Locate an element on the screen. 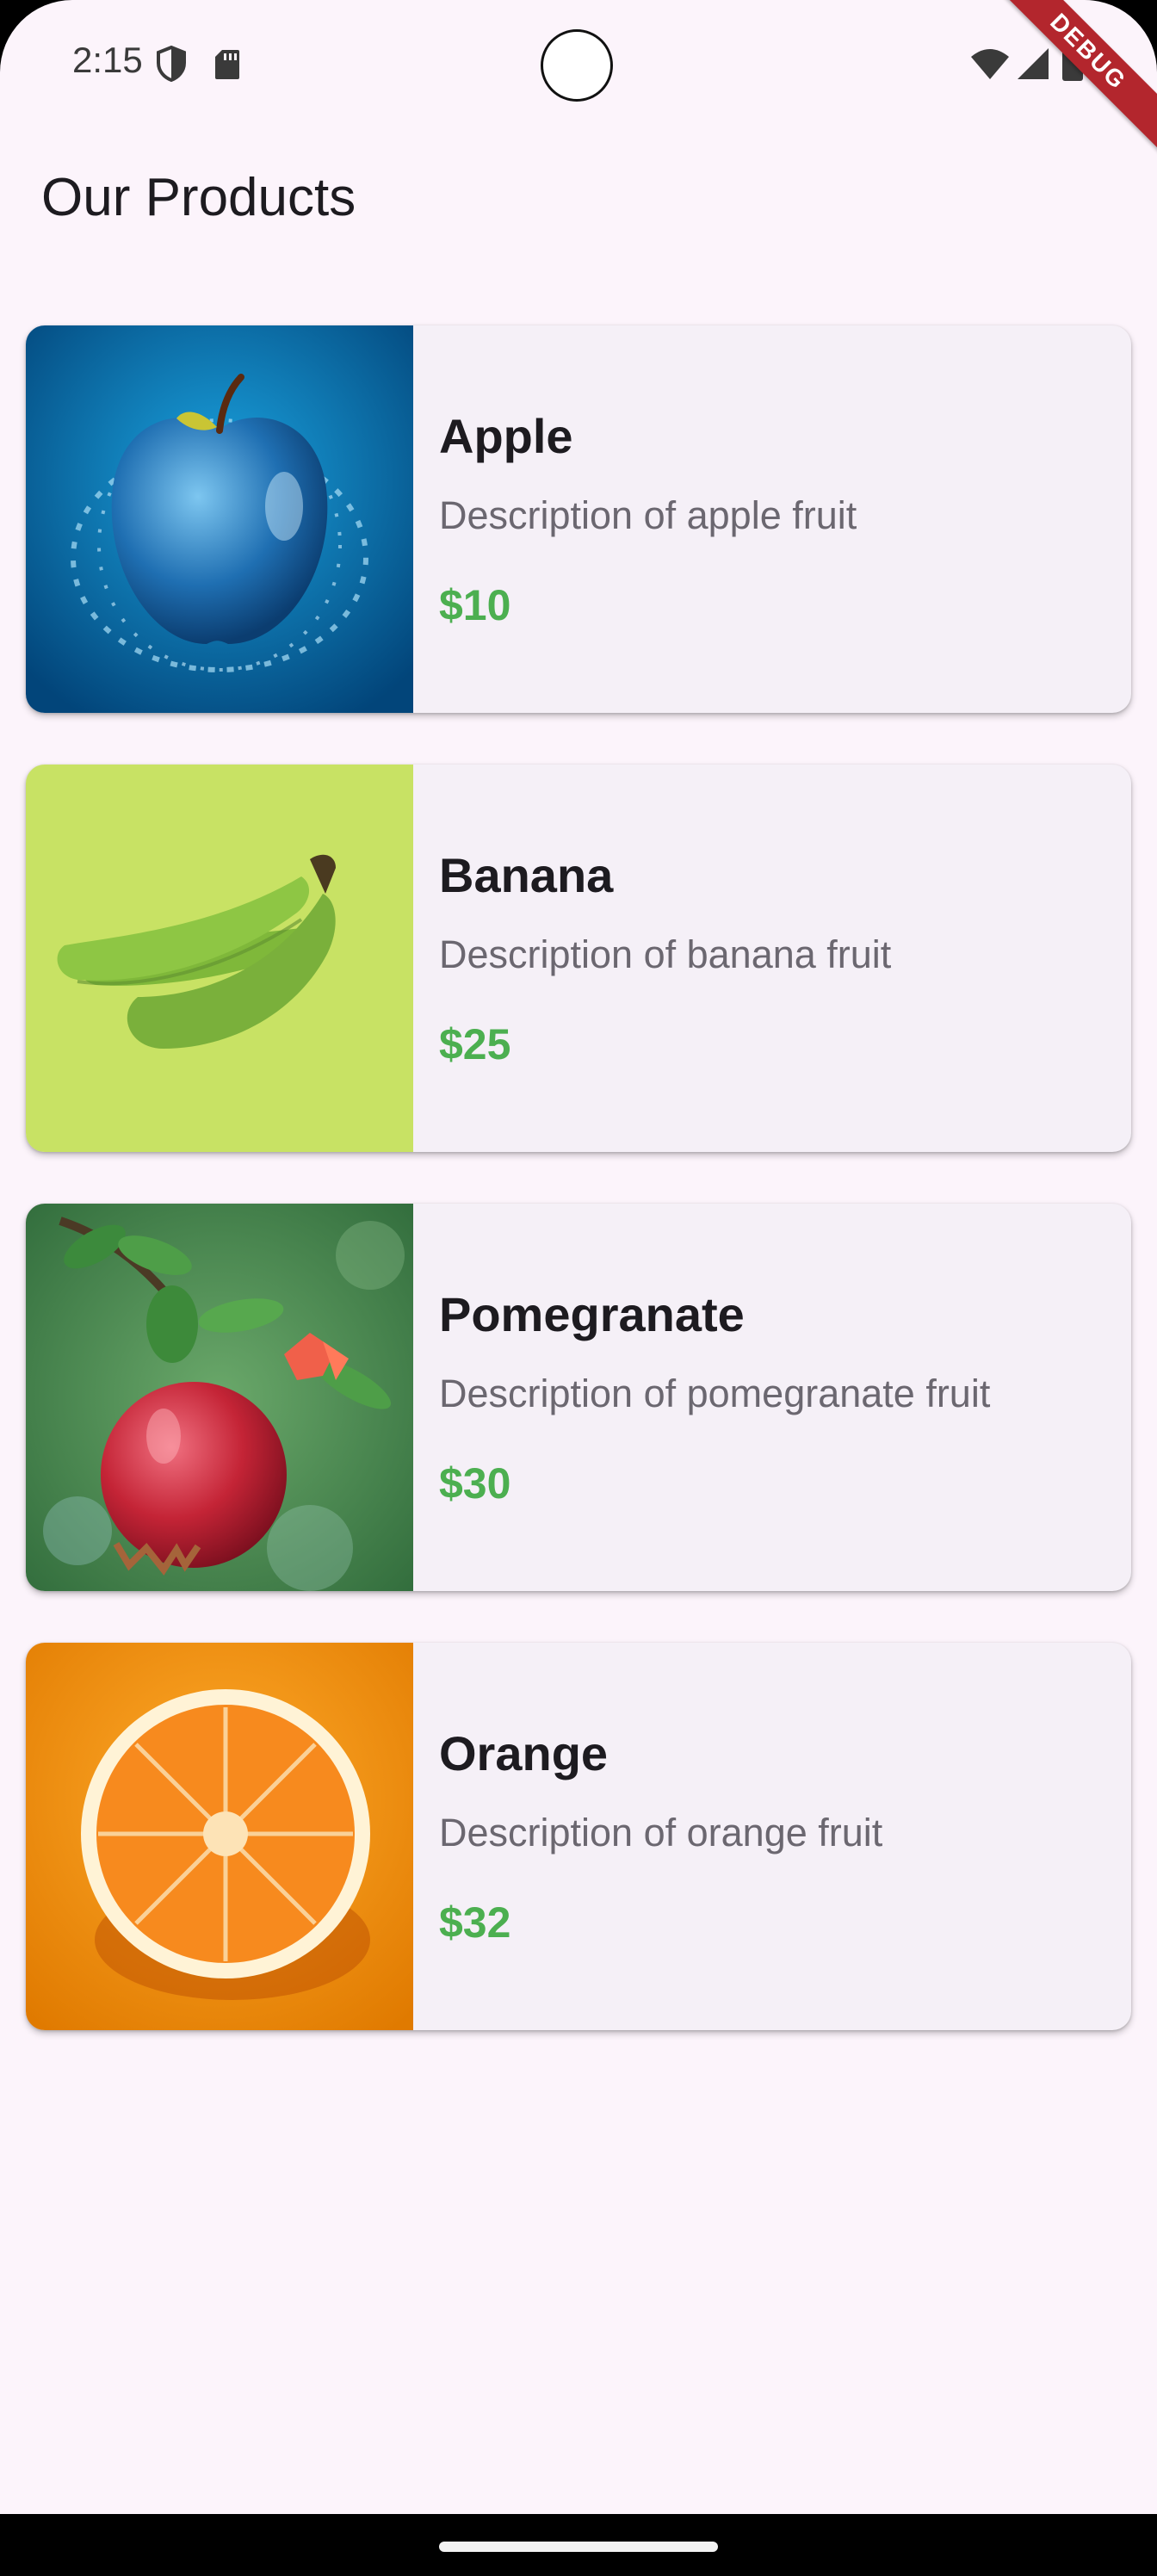 The image size is (1157, 2576). product-price: $30 is located at coordinates (475, 1483).